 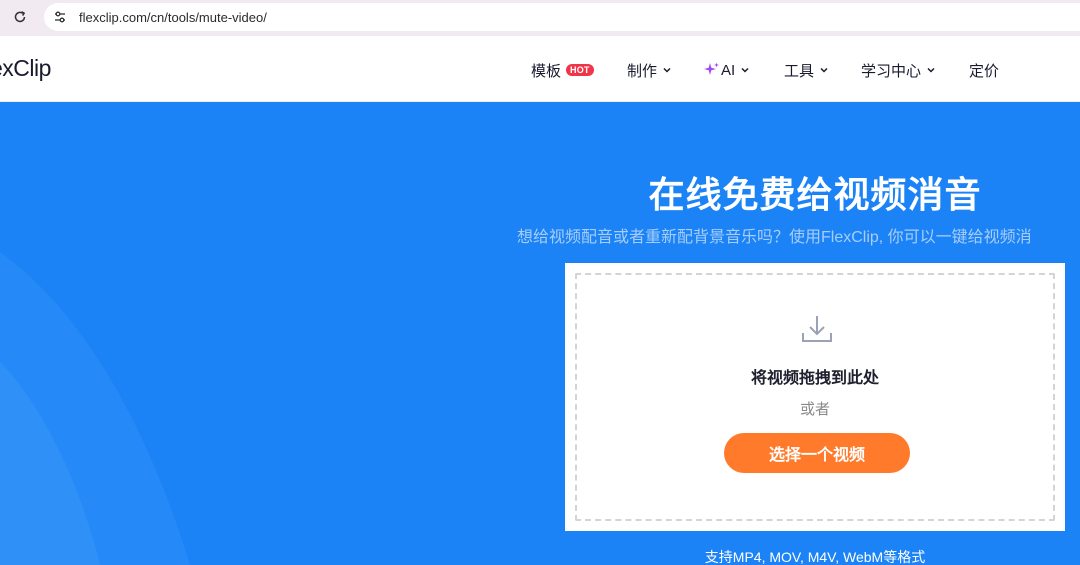 I want to click on site-header: exClip 模板 HOT 制作 AI 工具 学习中心 定价, so click(x=540, y=69).